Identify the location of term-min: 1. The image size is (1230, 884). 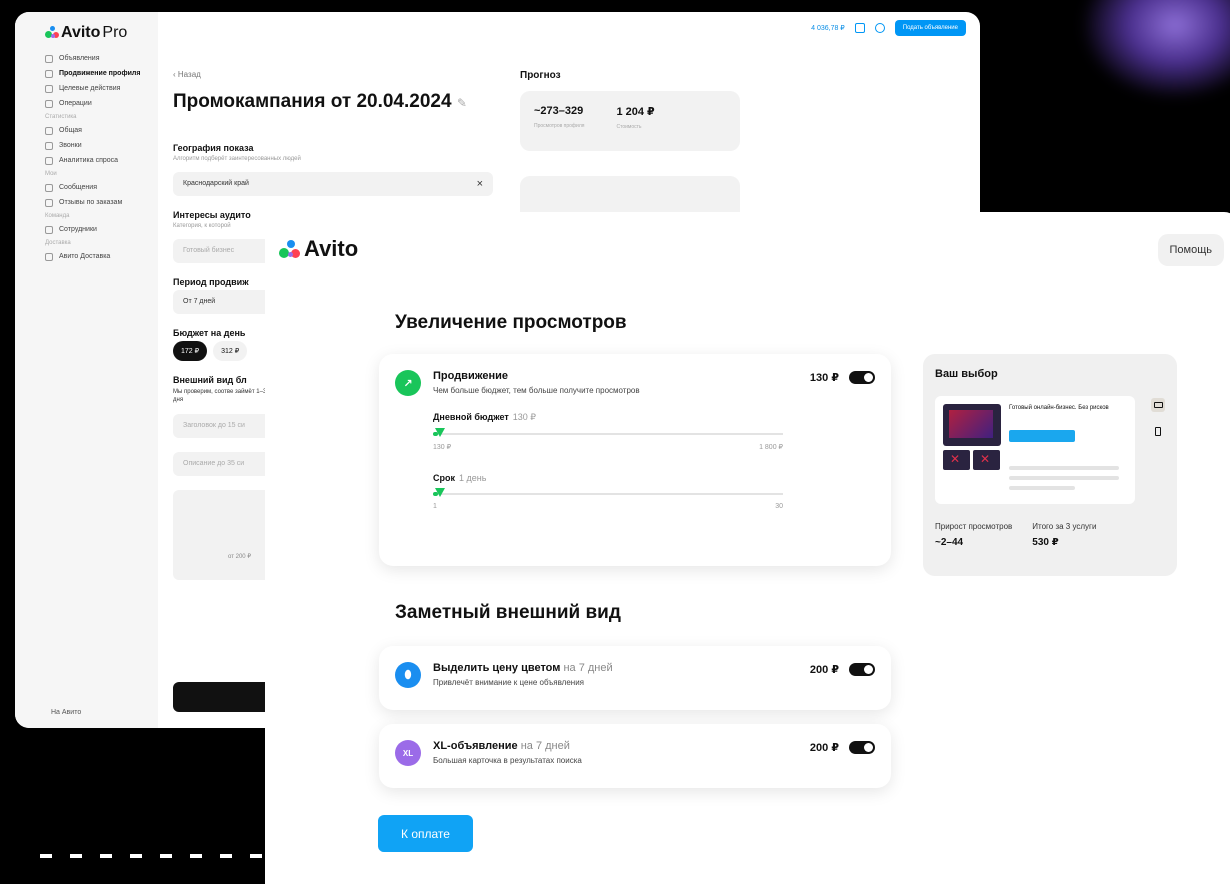
(435, 506).